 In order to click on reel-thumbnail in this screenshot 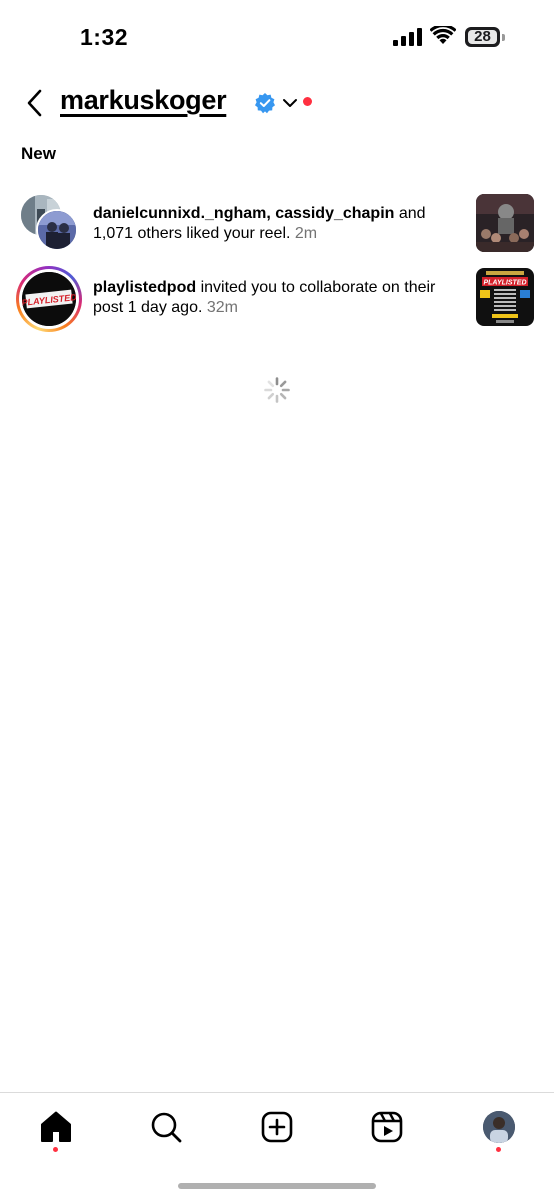, I will do `click(505, 223)`.